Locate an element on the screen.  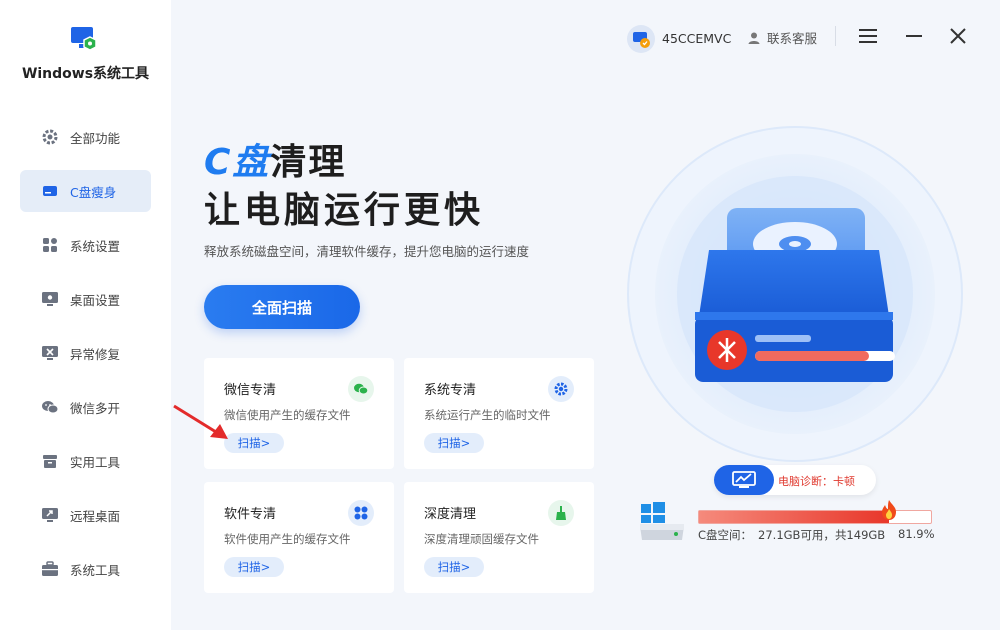
disk-usage-bar is located at coordinates (815, 512).